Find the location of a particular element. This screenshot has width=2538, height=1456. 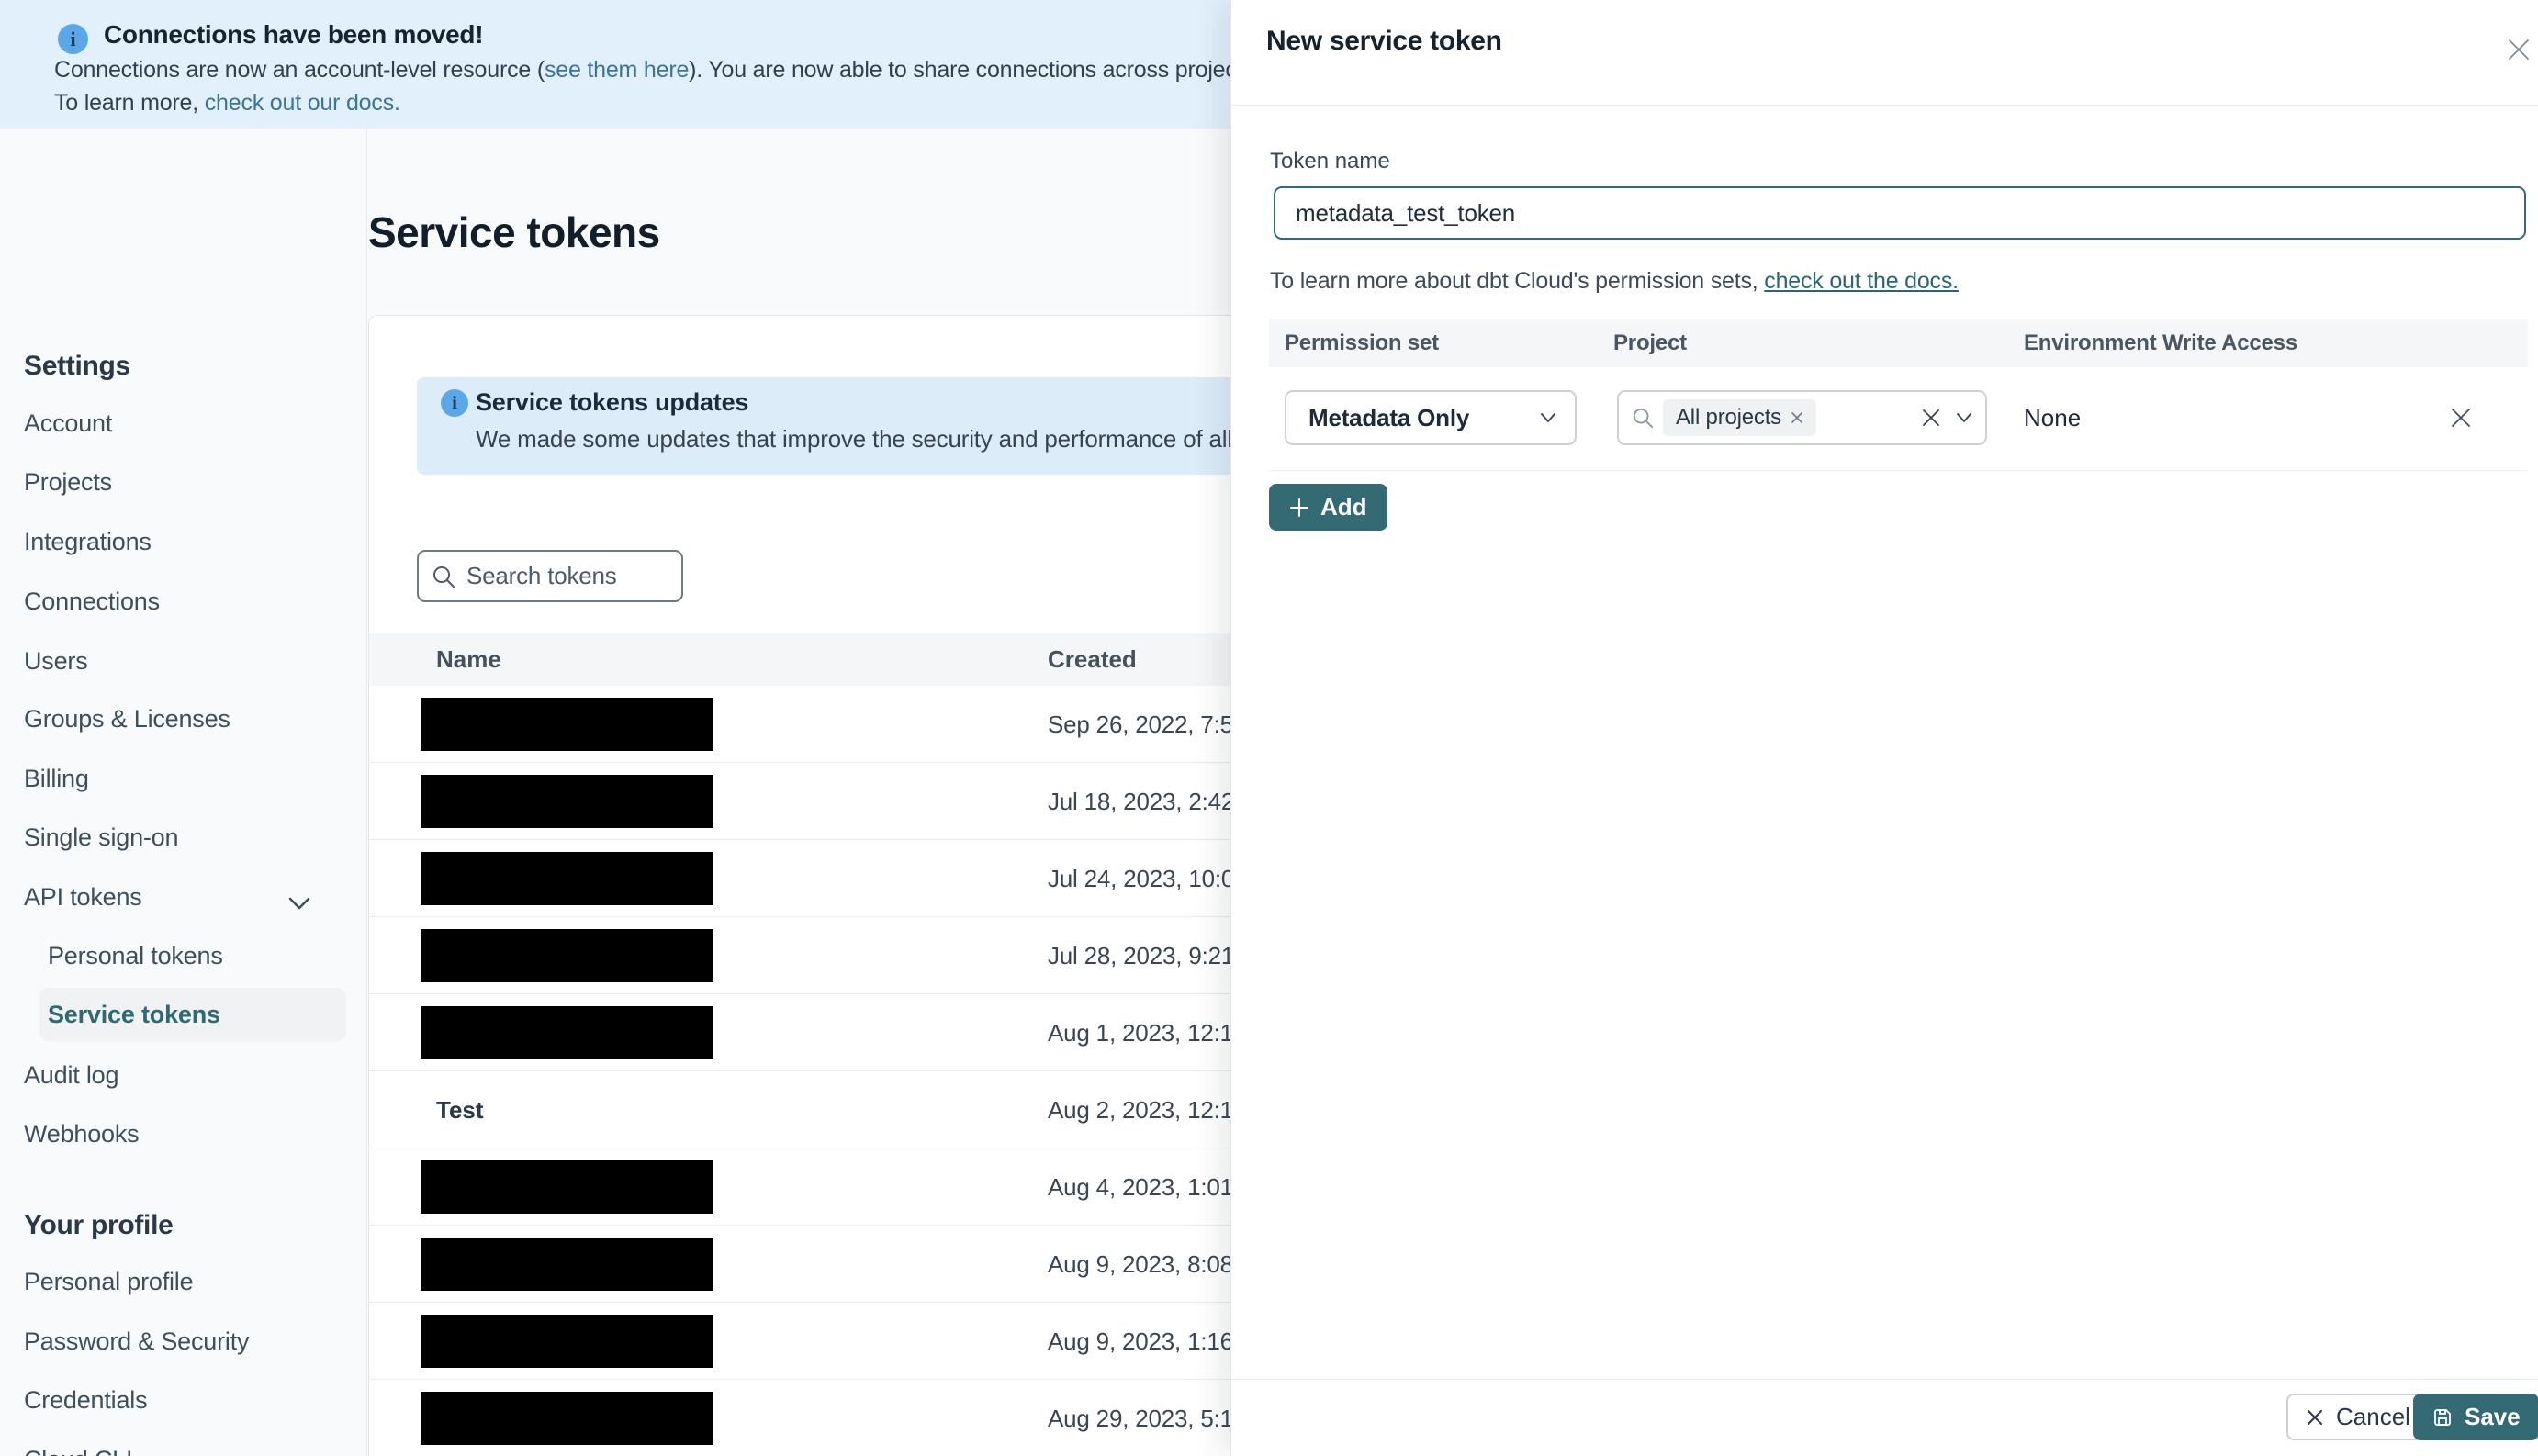

page-title: Service tokens is located at coordinates (514, 232).